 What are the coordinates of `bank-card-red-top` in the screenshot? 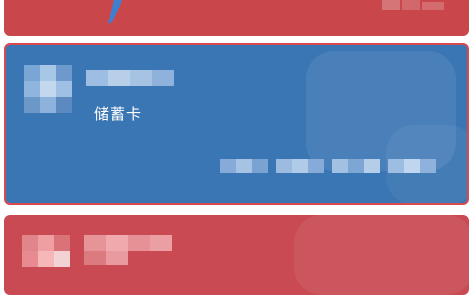 It's located at (236, 18).